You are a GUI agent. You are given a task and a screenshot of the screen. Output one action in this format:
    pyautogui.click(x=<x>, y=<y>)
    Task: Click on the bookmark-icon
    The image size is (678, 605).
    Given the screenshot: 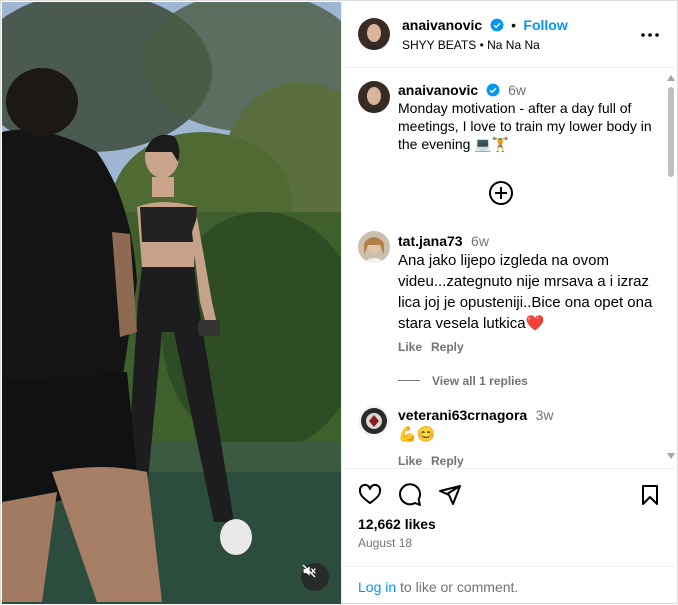 What is the action you would take?
    pyautogui.click(x=650, y=495)
    